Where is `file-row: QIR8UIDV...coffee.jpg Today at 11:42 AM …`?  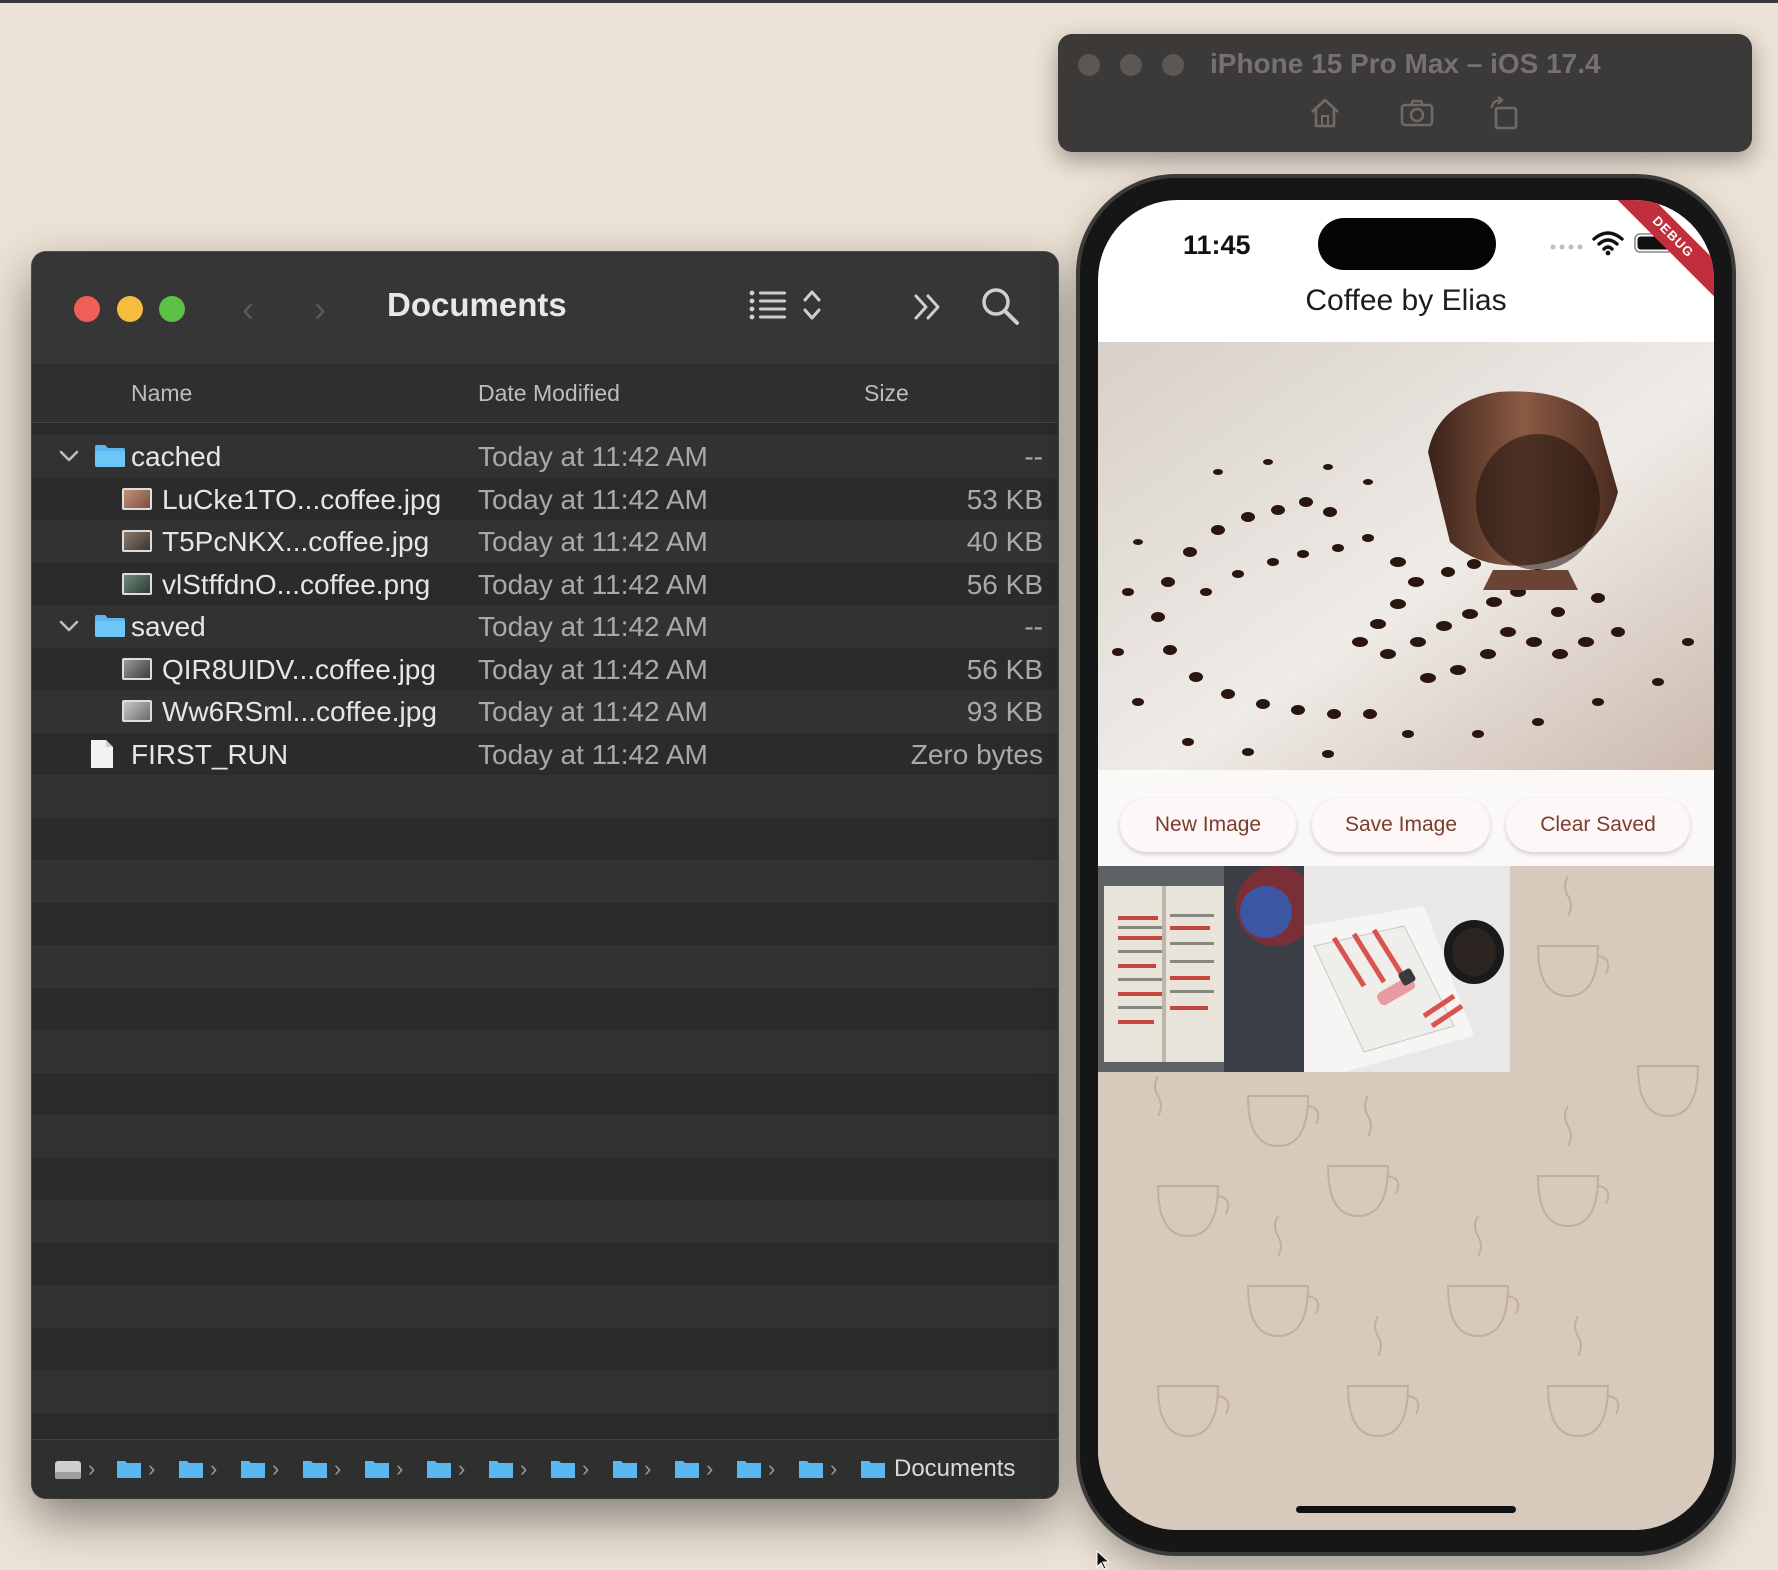
file-row: QIR8UIDV...coffee.jpg Today at 11:42 AM … is located at coordinates (545, 668).